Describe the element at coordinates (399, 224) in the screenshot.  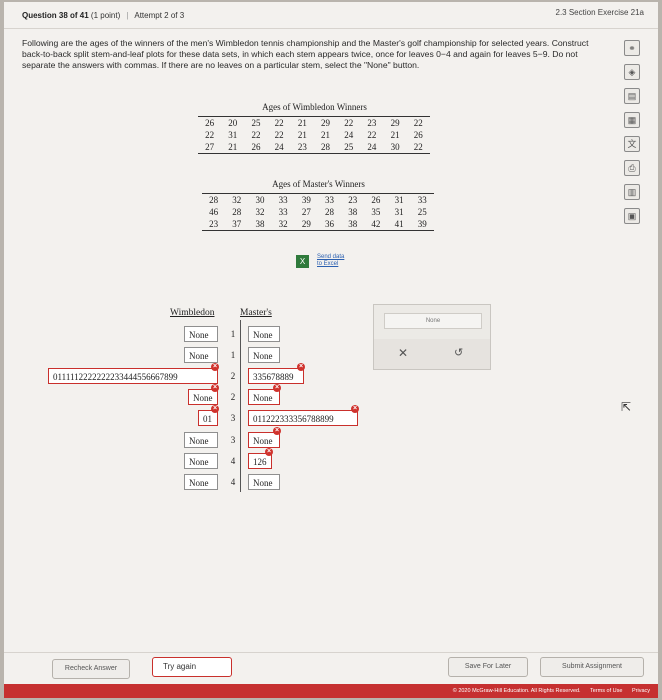
I see `table-cell: 41` at that location.